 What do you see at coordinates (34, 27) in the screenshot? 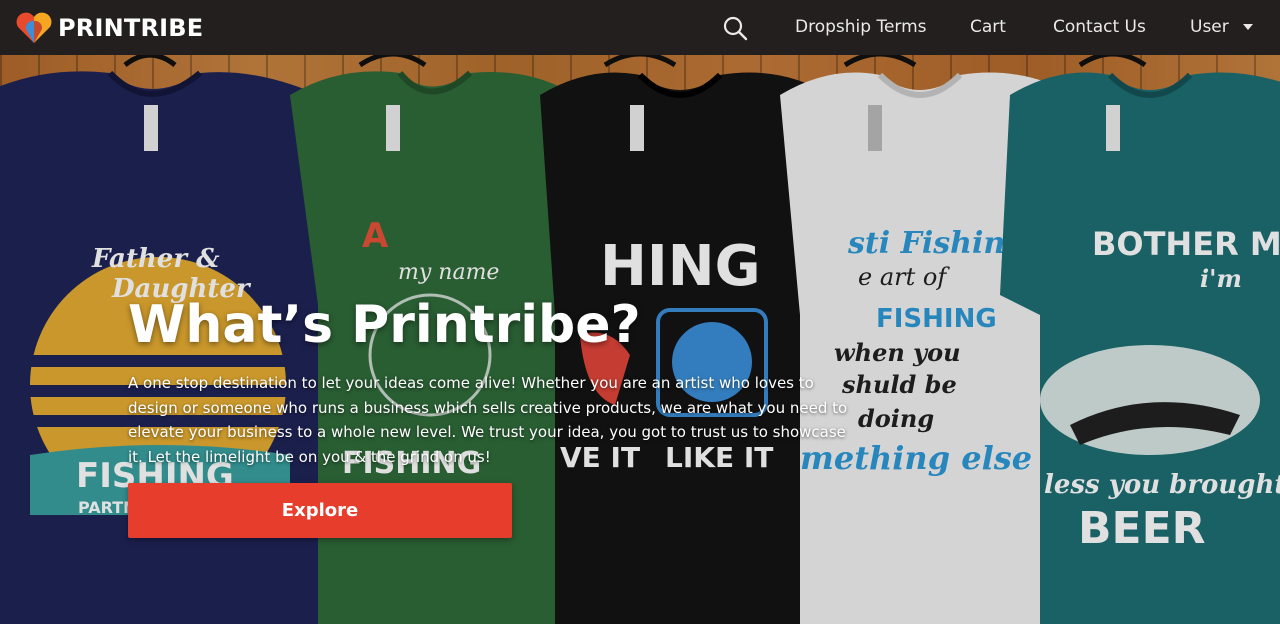
I see `heart-logo-icon` at bounding box center [34, 27].